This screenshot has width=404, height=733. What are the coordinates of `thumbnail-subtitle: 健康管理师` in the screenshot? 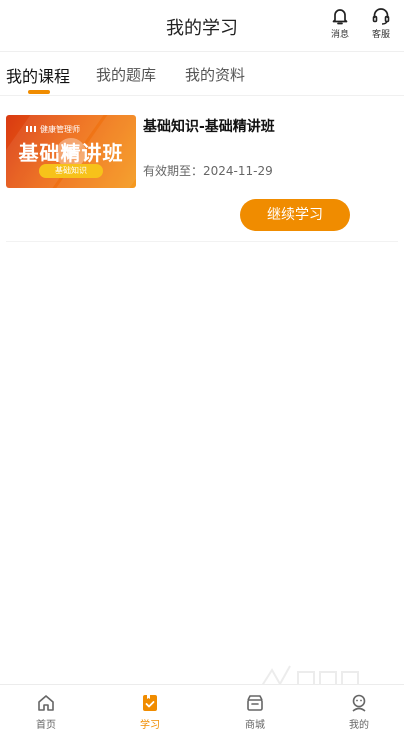 It's located at (53, 129).